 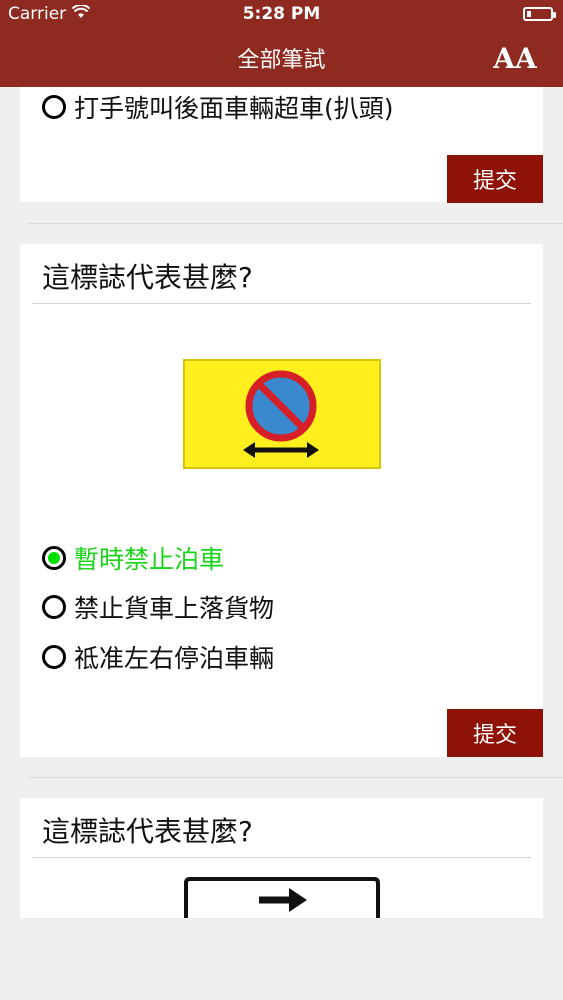 I want to click on status-bar: Carrier 5:28 PM, so click(x=281, y=15).